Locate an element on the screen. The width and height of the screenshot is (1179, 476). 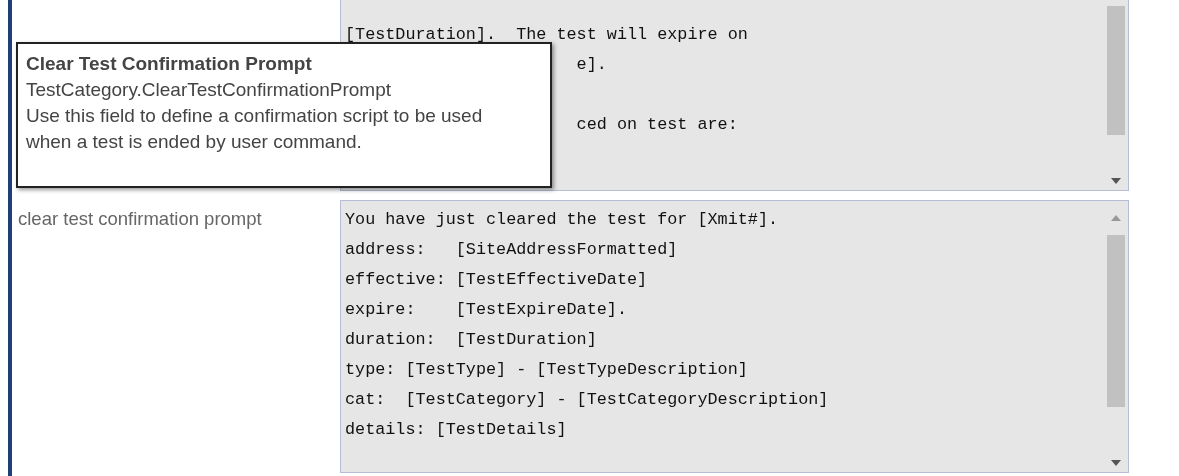
script-line: [TestDuration]. The test will expire on is located at coordinates (546, 34).